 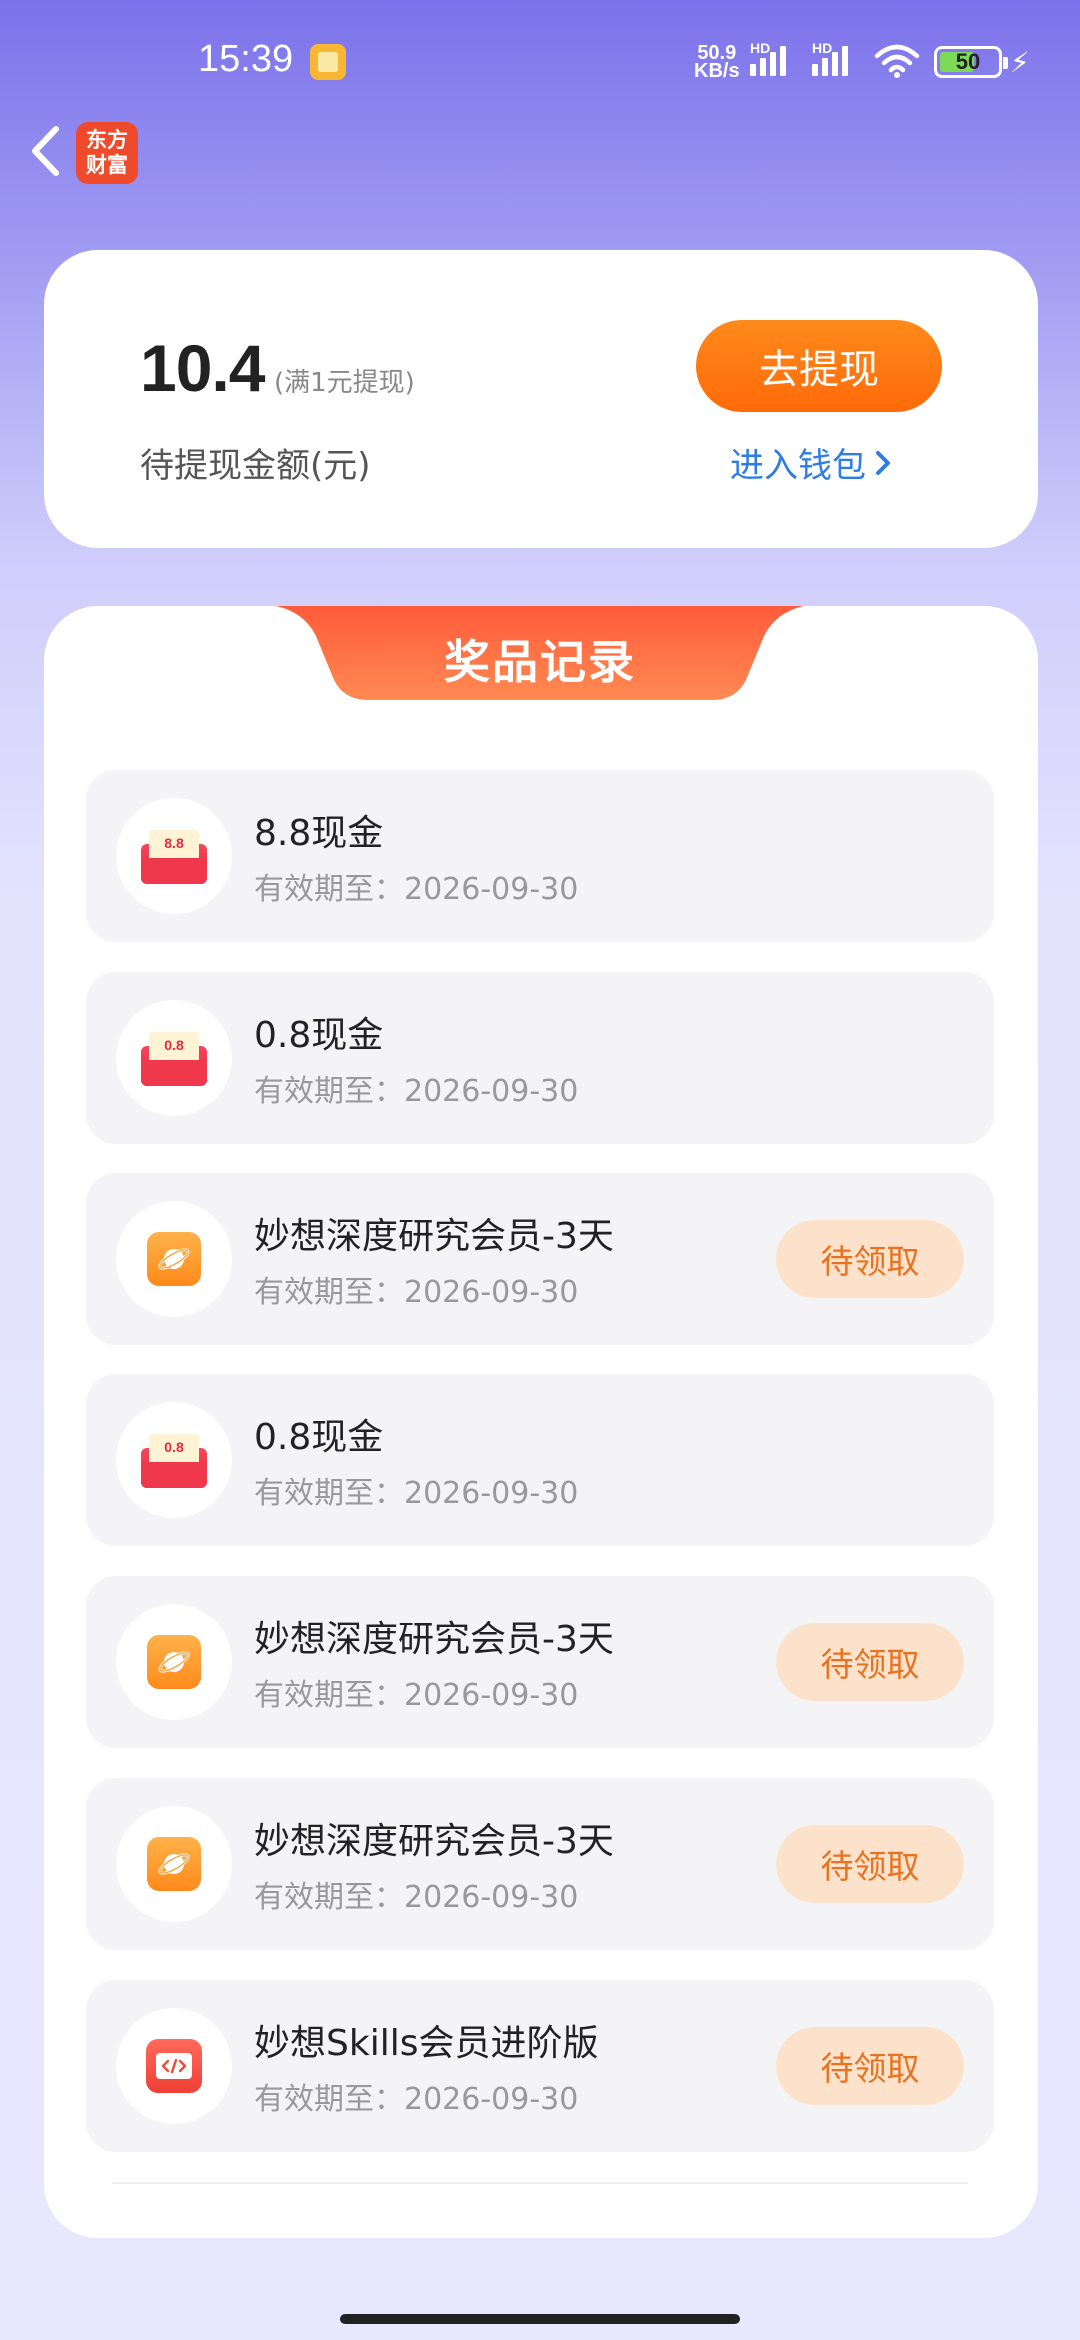 I want to click on enter-wallet-link: 进入钱包, so click(x=811, y=462).